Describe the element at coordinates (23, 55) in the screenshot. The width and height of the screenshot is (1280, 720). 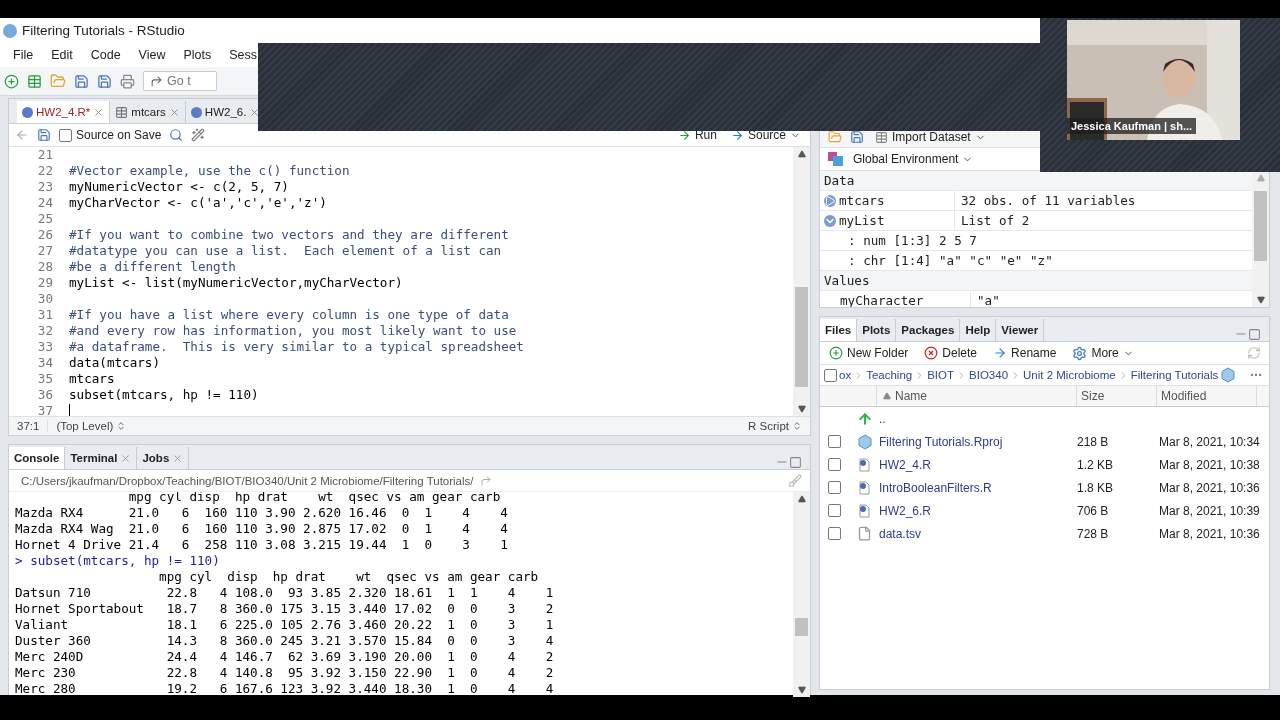
I see `menu-item: File` at that location.